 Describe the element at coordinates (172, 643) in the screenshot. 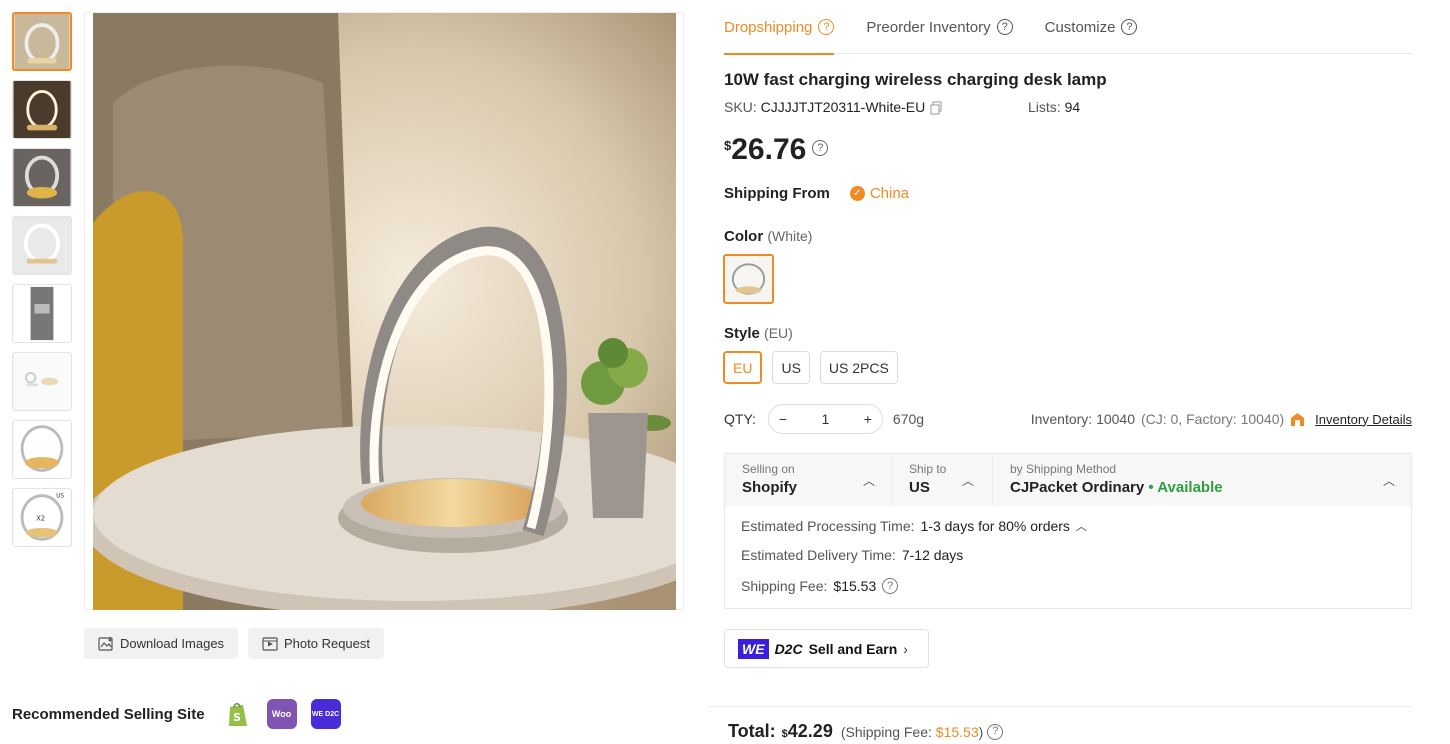

I see `download-images-label: Download Images` at that location.